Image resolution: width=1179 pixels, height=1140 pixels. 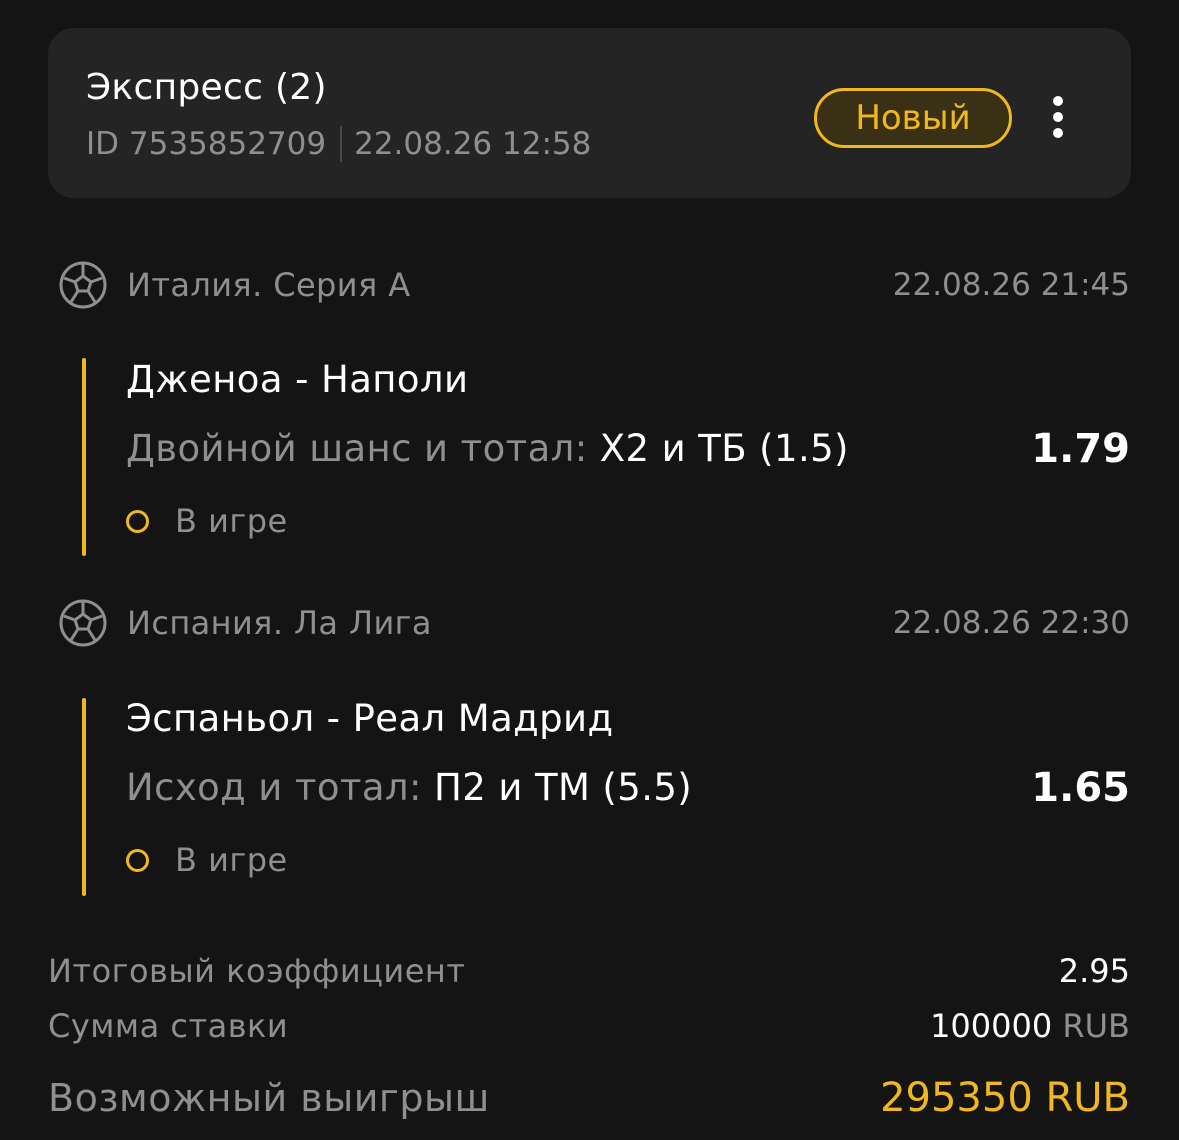 I want to click on bet-meta: ID 7535852709 22.08.26 12:58, so click(x=338, y=144).